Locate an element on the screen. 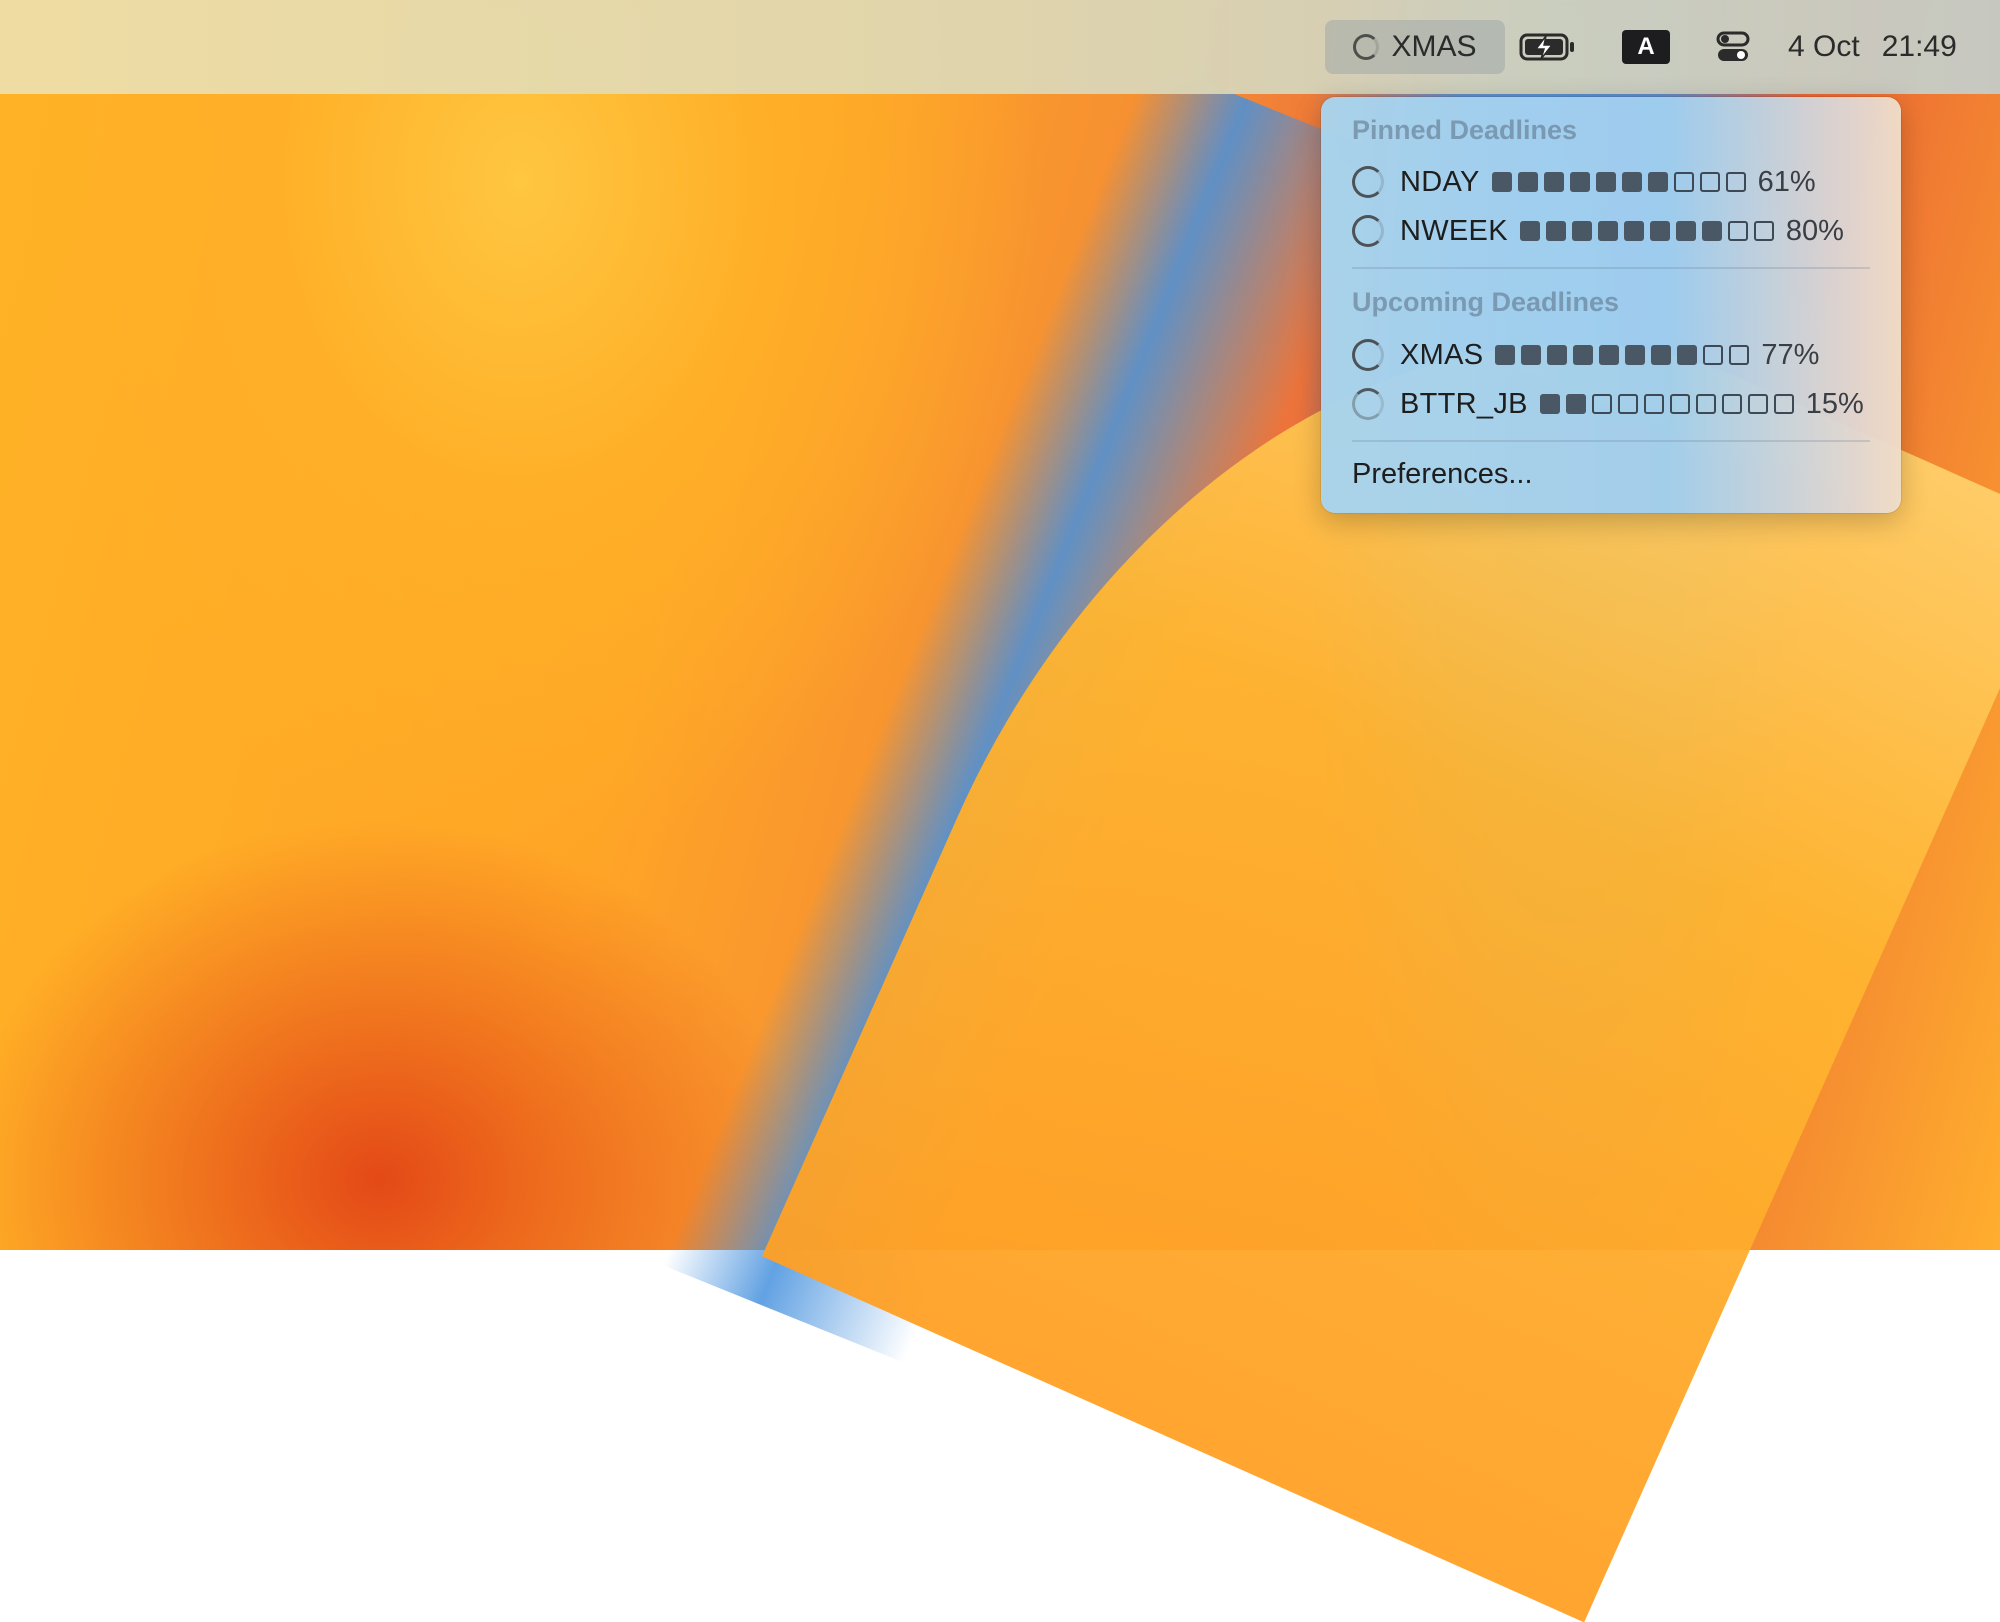 This screenshot has width=2000, height=1622. battery-charging-icon is located at coordinates (1546, 47).